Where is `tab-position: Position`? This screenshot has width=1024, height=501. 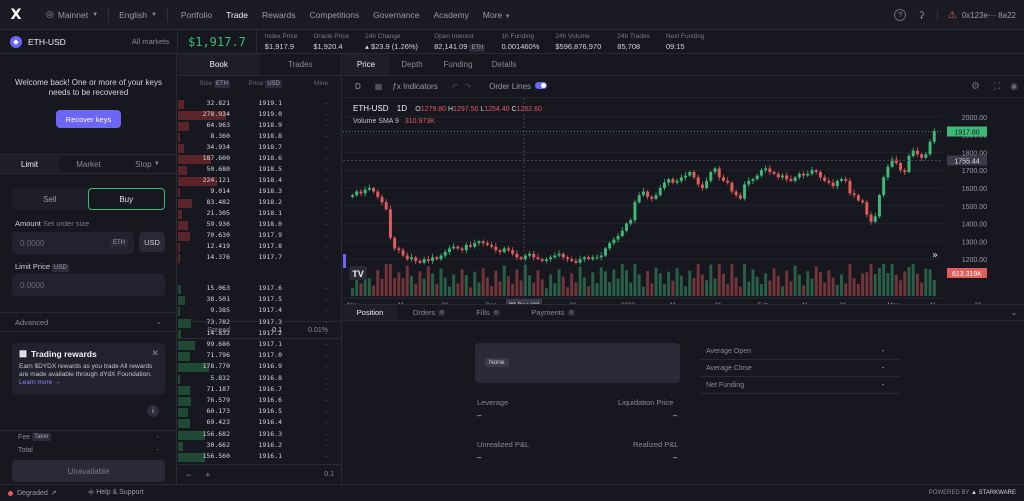 tab-position: Position is located at coordinates (370, 312).